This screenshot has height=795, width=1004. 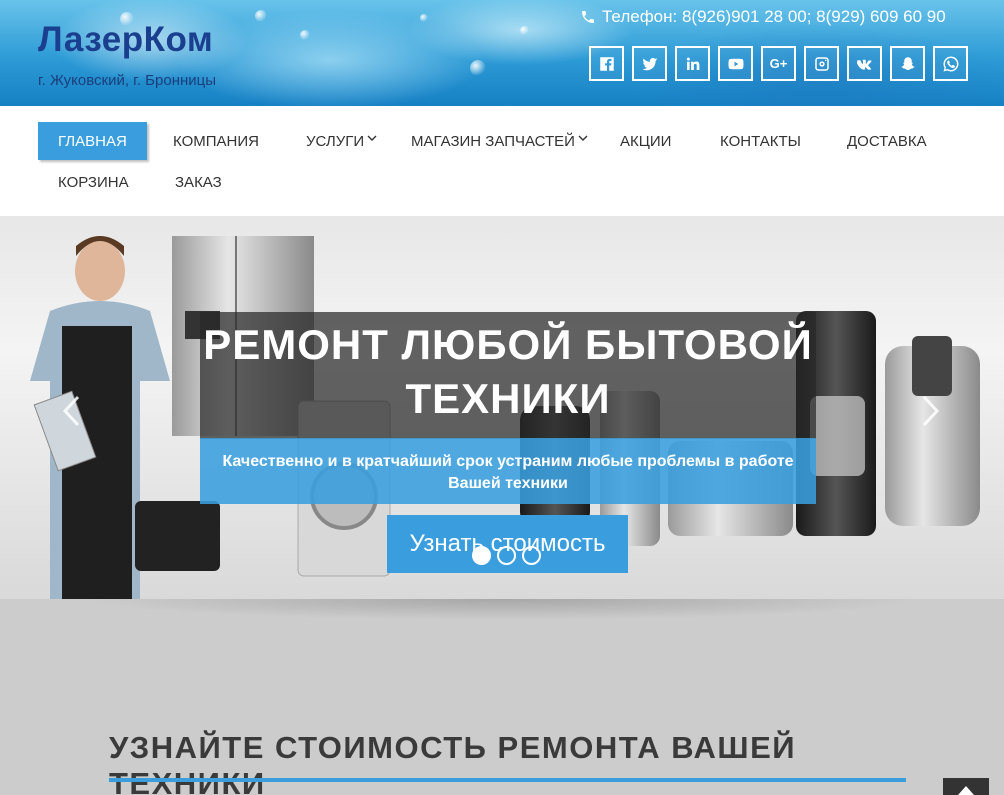 What do you see at coordinates (508, 344) in the screenshot?
I see `slide-title-line1: РЕМОНТ ЛЮБОЙ БЫТОВОЙ` at bounding box center [508, 344].